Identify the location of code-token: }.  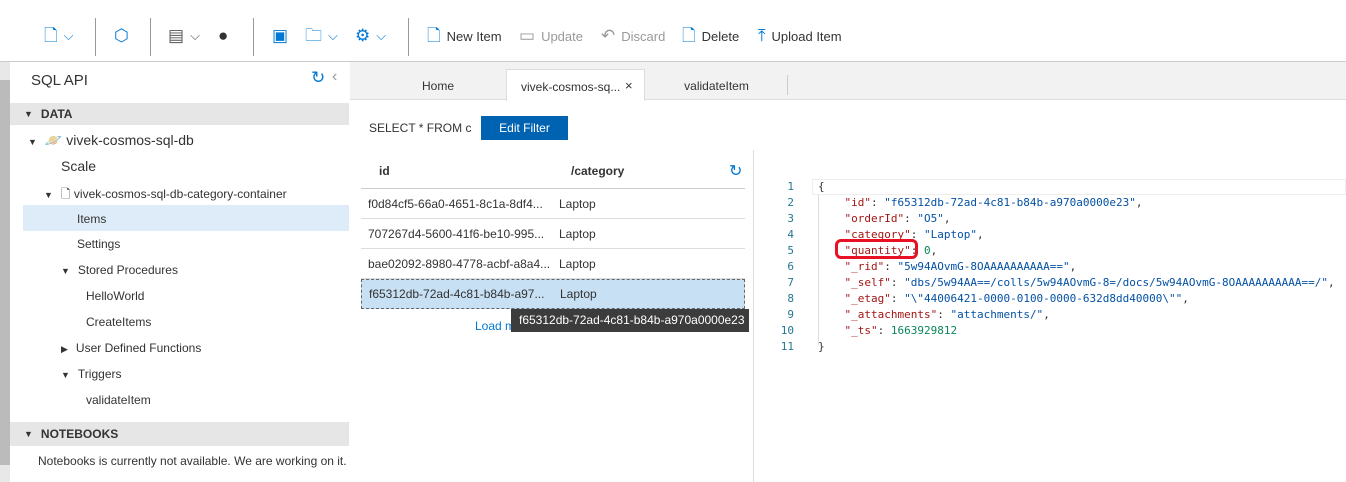
(821, 346).